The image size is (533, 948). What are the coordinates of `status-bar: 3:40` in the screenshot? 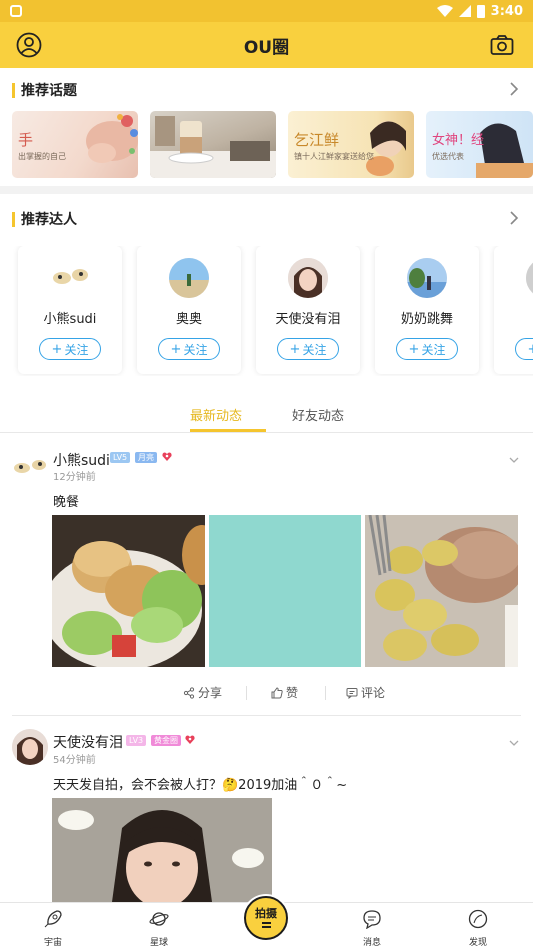 It's located at (266, 11).